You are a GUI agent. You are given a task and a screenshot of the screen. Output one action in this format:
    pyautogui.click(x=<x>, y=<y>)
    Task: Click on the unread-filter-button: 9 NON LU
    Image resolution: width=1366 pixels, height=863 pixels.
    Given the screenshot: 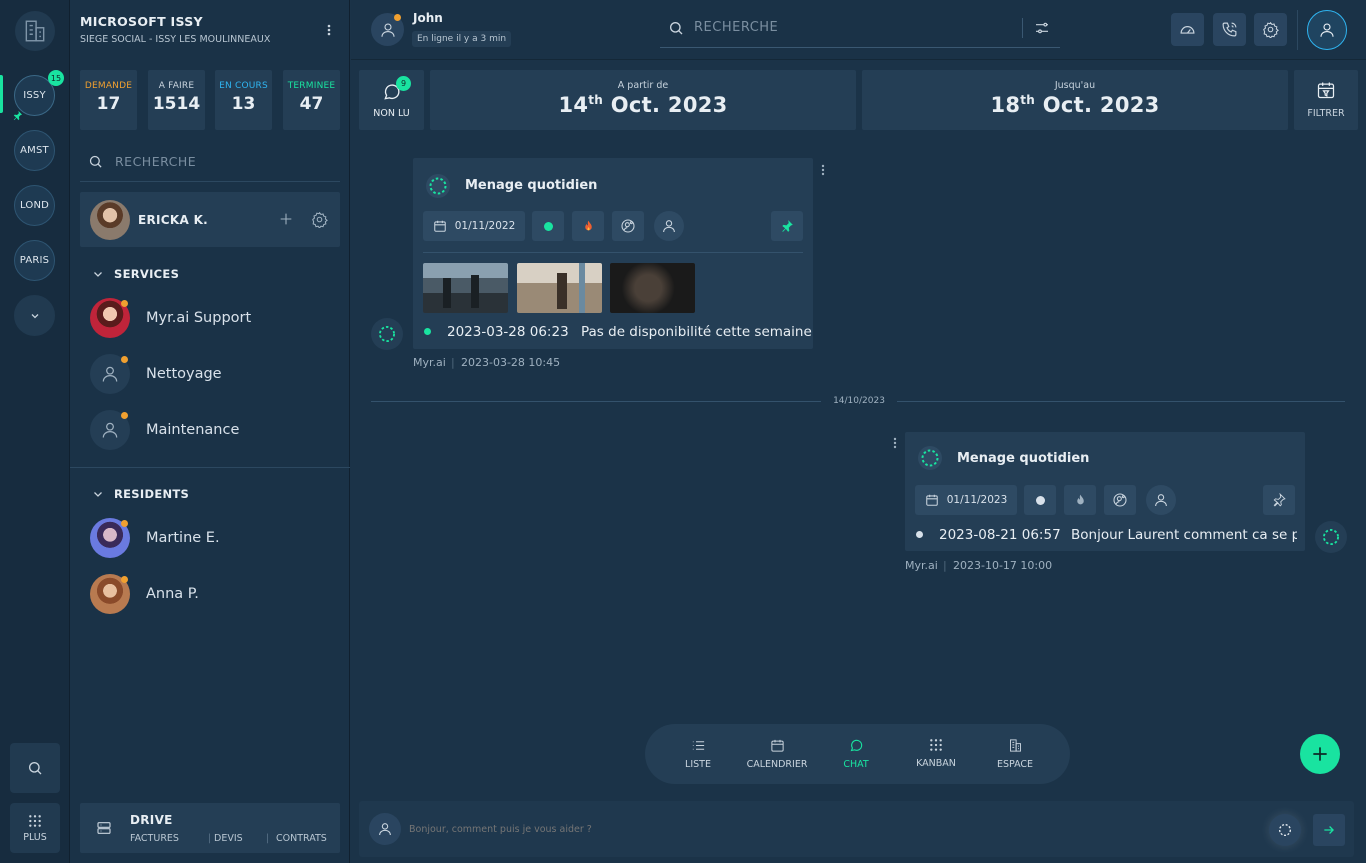 What is the action you would take?
    pyautogui.click(x=391, y=100)
    